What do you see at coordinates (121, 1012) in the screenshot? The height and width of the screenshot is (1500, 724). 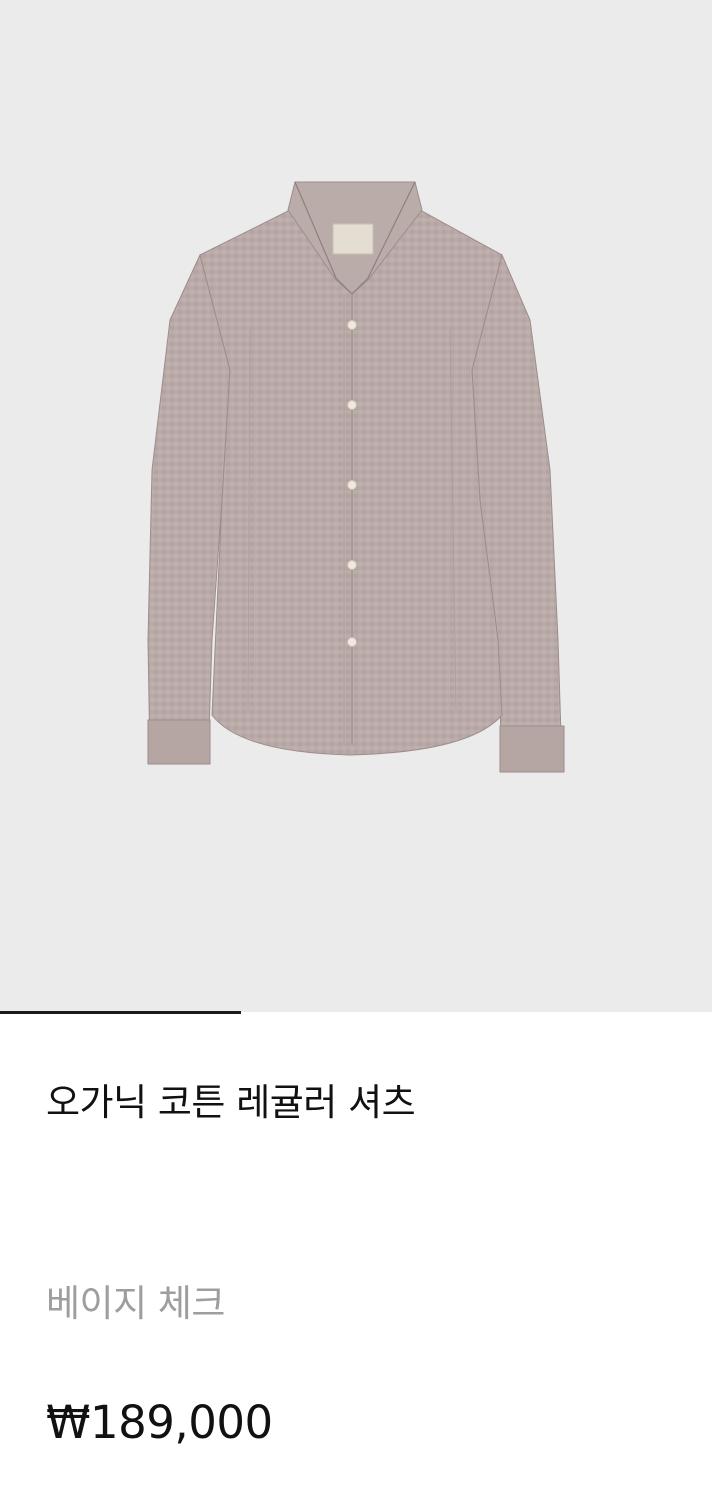 I see `gallery-progress-indicator` at bounding box center [121, 1012].